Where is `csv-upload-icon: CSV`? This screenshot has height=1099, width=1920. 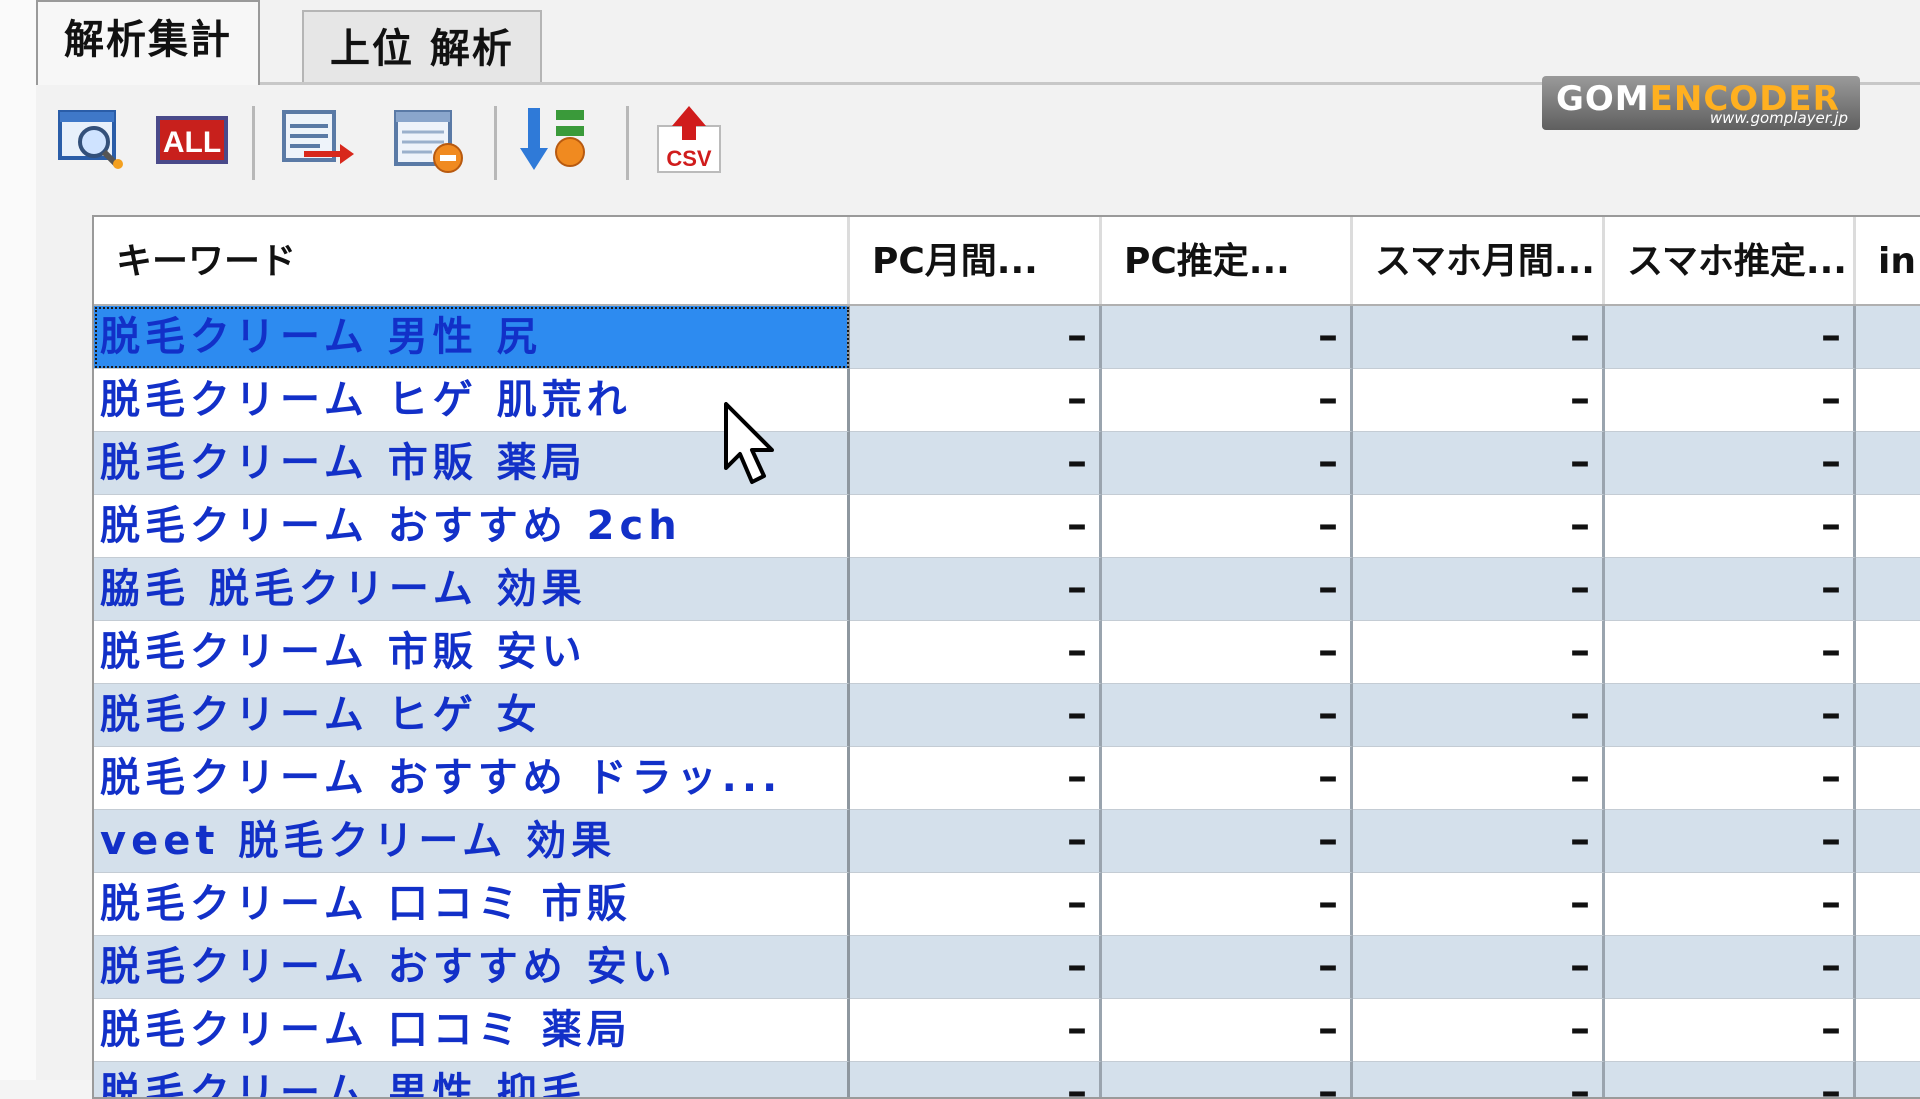
csv-upload-icon: CSV is located at coordinates (690, 140).